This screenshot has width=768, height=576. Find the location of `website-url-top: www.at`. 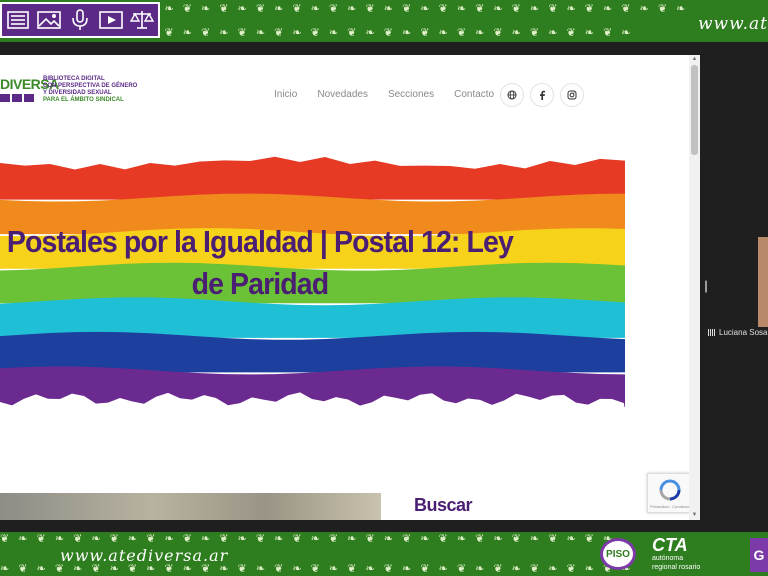

website-url-top: www.at is located at coordinates (732, 24).